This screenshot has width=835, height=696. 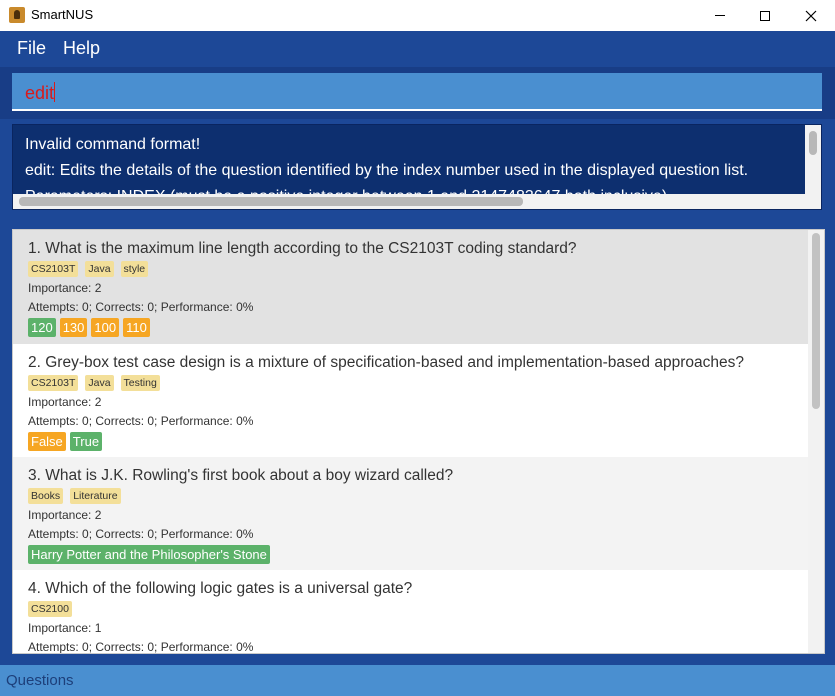 I want to click on option: False, so click(x=47, y=441).